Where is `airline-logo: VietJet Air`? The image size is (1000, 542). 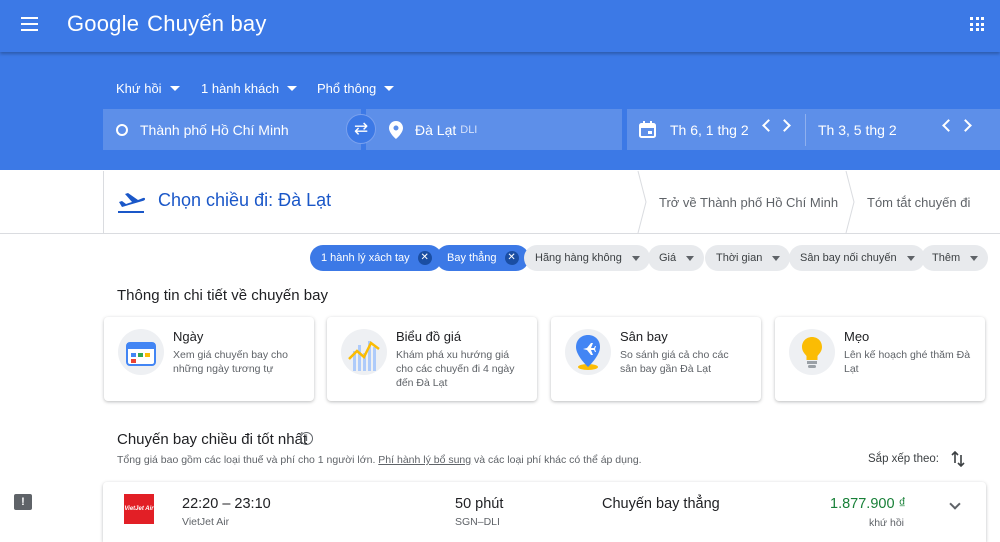 airline-logo: VietJet Air is located at coordinates (139, 509).